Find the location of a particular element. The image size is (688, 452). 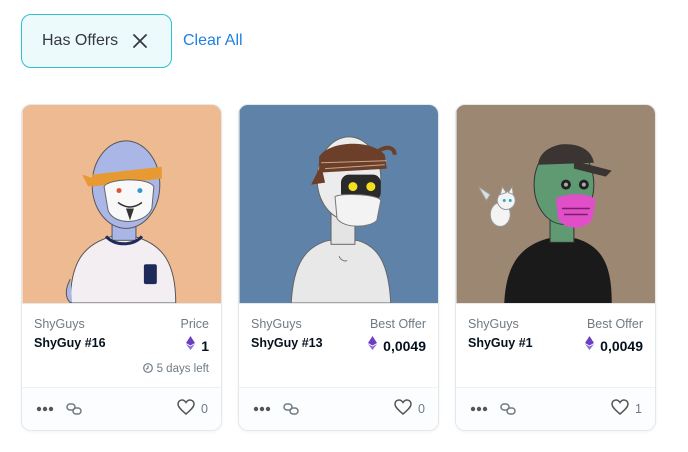

price-value: 1 is located at coordinates (205, 345).